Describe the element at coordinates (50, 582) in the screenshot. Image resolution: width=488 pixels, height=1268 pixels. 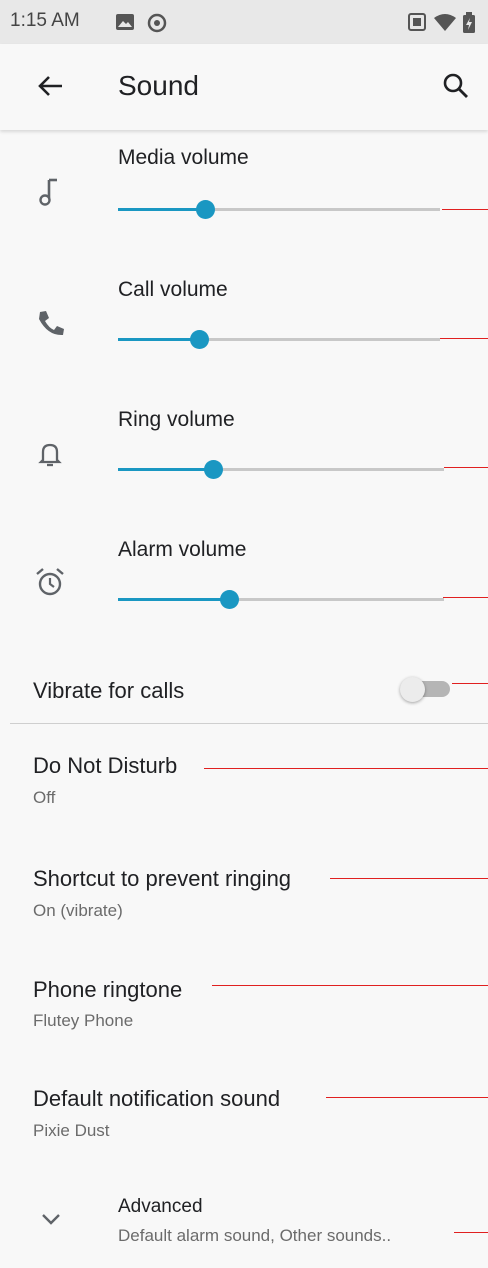
I see `alarm-clock-icon` at that location.